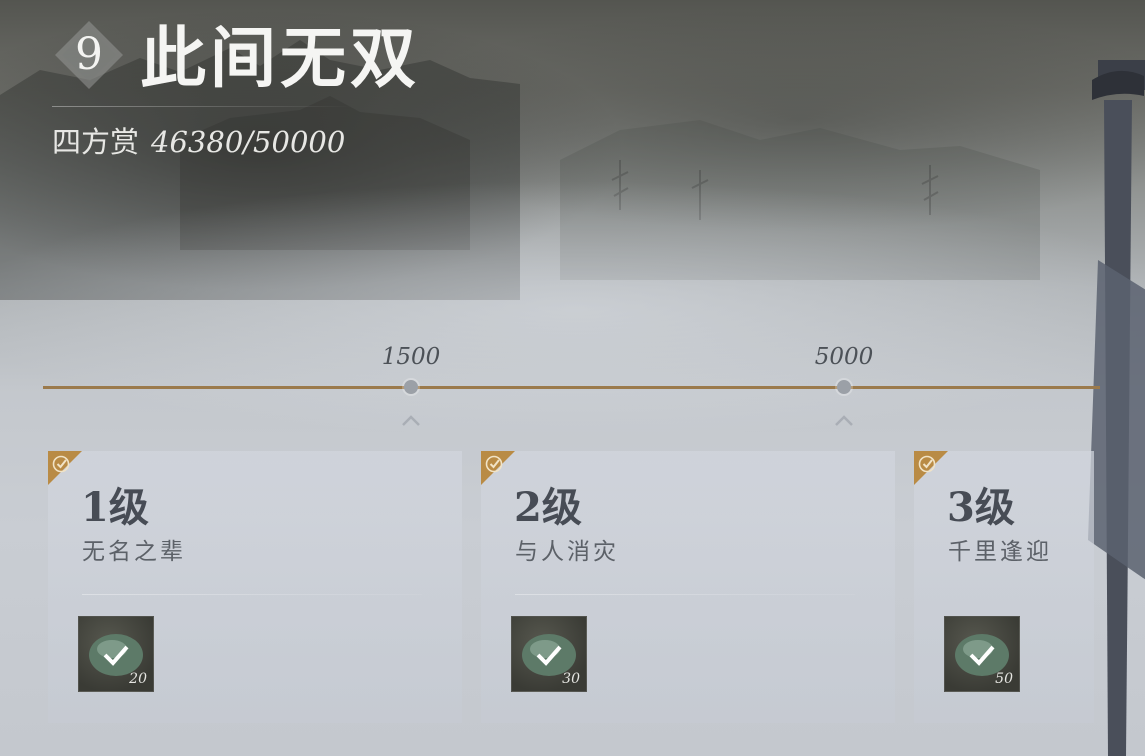 This screenshot has height=756, width=1145. Describe the element at coordinates (982, 654) in the screenshot. I see `reward-item: 50` at that location.